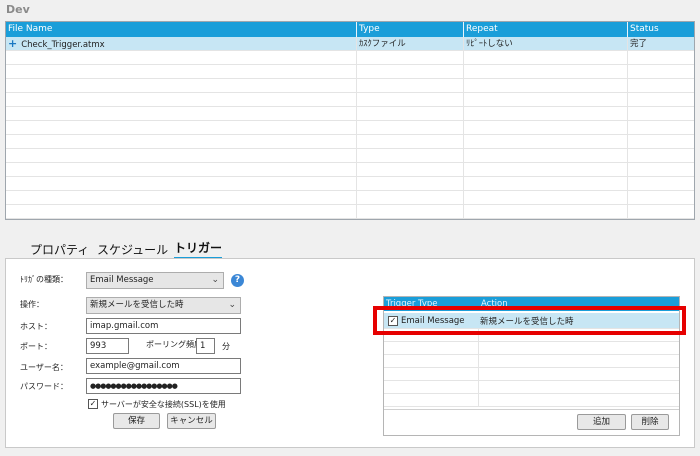  I want to click on username-label: ユーザー名：, so click(44, 367).